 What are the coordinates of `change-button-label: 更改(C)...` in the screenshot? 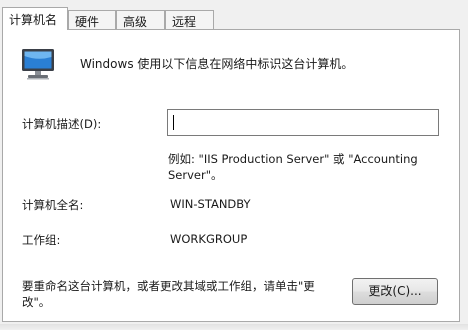 It's located at (395, 291).